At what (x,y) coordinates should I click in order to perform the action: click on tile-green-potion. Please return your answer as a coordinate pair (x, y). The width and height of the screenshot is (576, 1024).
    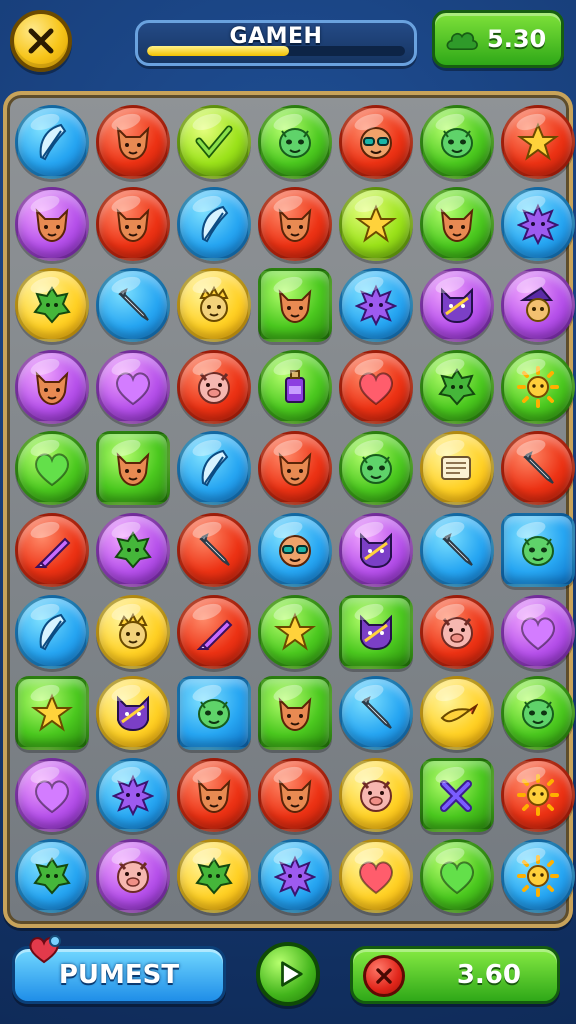
    Looking at the image, I should click on (294, 386).